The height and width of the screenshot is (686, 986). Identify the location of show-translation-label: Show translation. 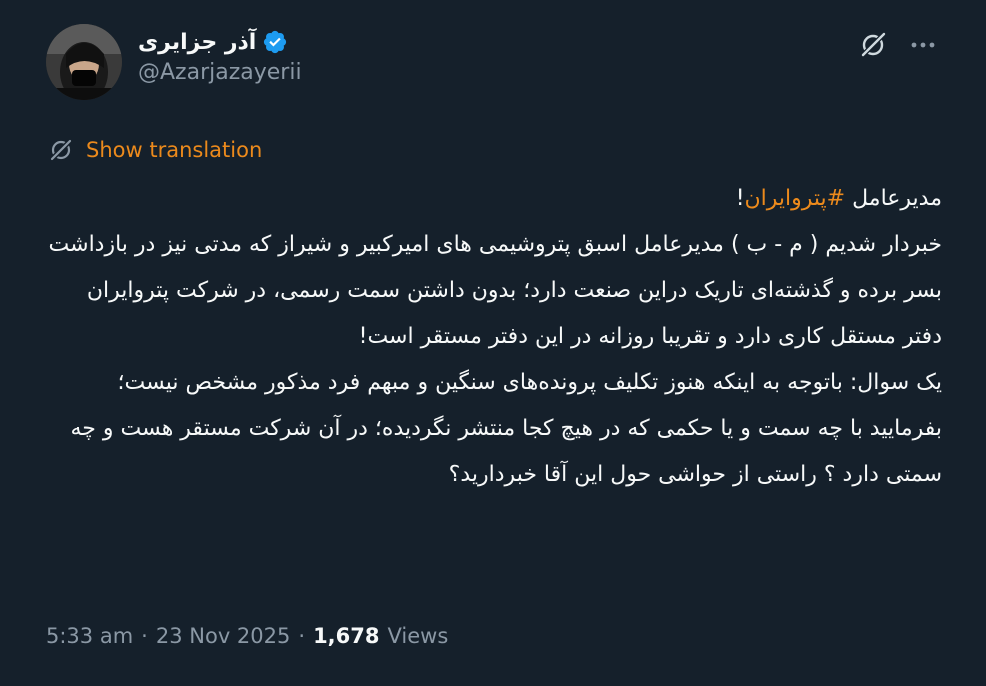
(174, 150).